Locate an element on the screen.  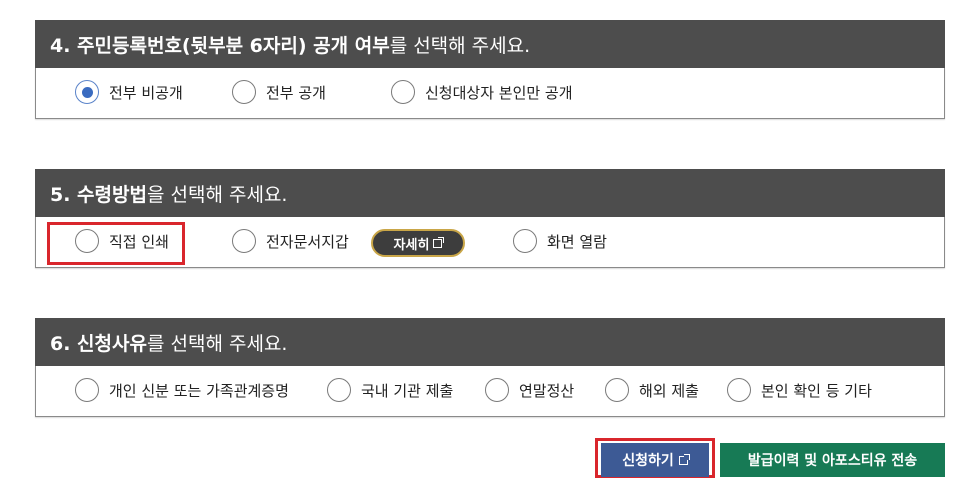
section-5-title-suffix: 을 선택해 주세요. is located at coordinates (217, 194).